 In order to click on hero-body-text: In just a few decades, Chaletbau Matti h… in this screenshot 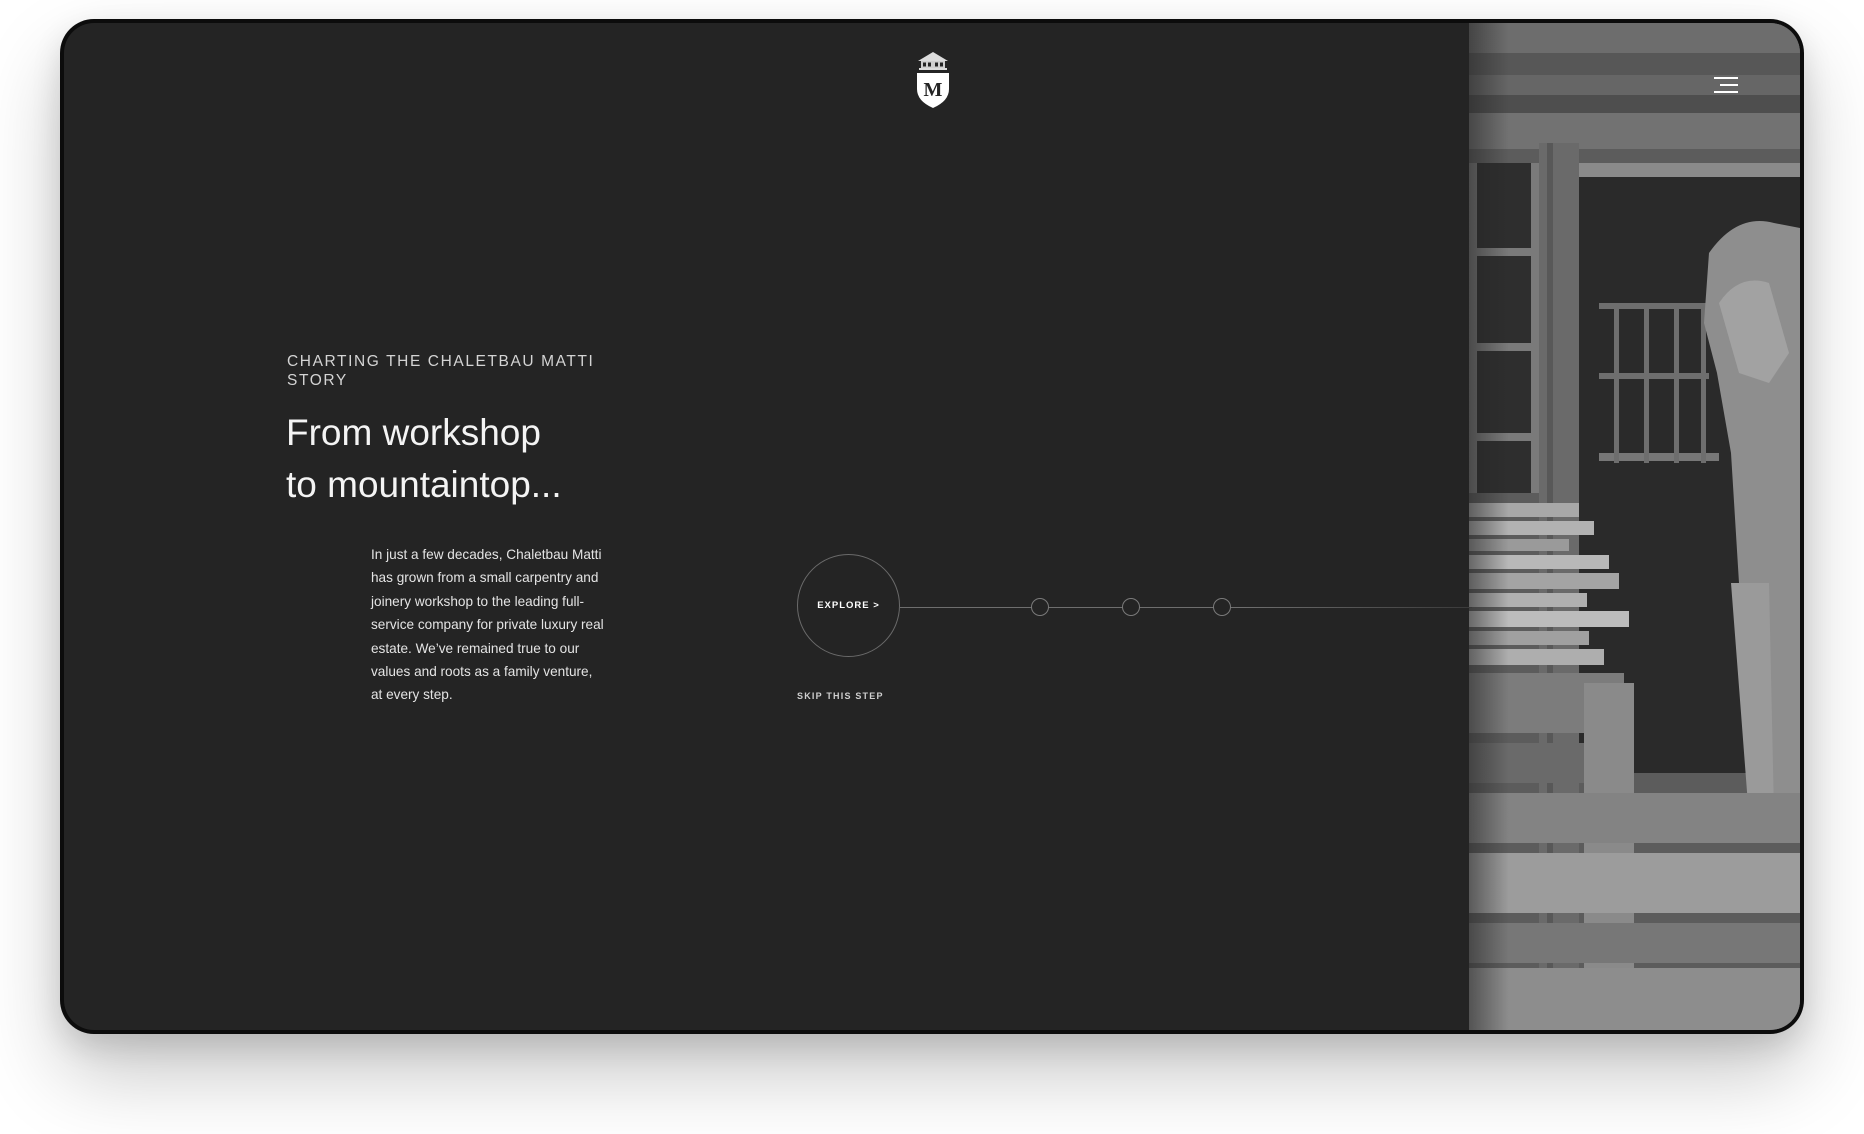, I will do `click(487, 625)`.